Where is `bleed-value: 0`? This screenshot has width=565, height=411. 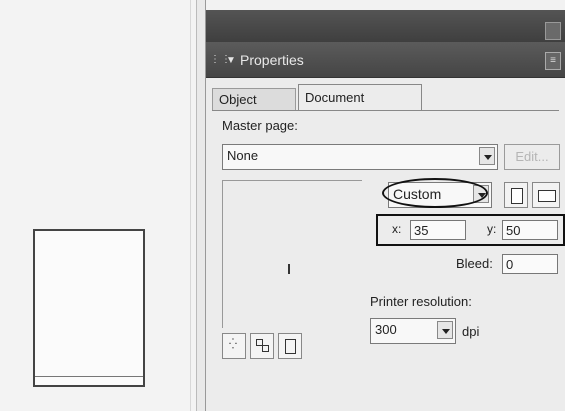
bleed-value: 0 is located at coordinates (510, 264).